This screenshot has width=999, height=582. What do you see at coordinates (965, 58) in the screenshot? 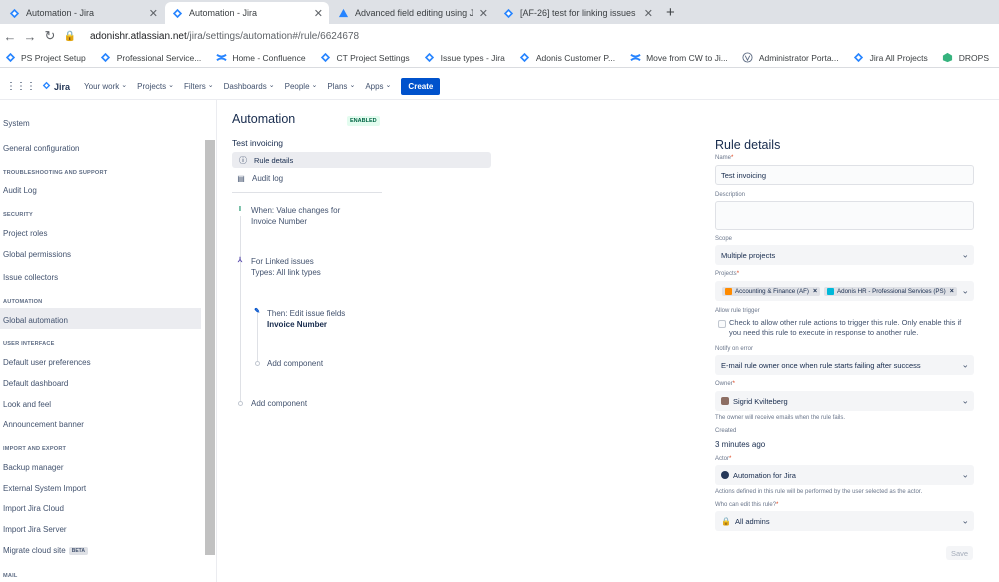
I see `bookmark-item: DROPS` at bounding box center [965, 58].